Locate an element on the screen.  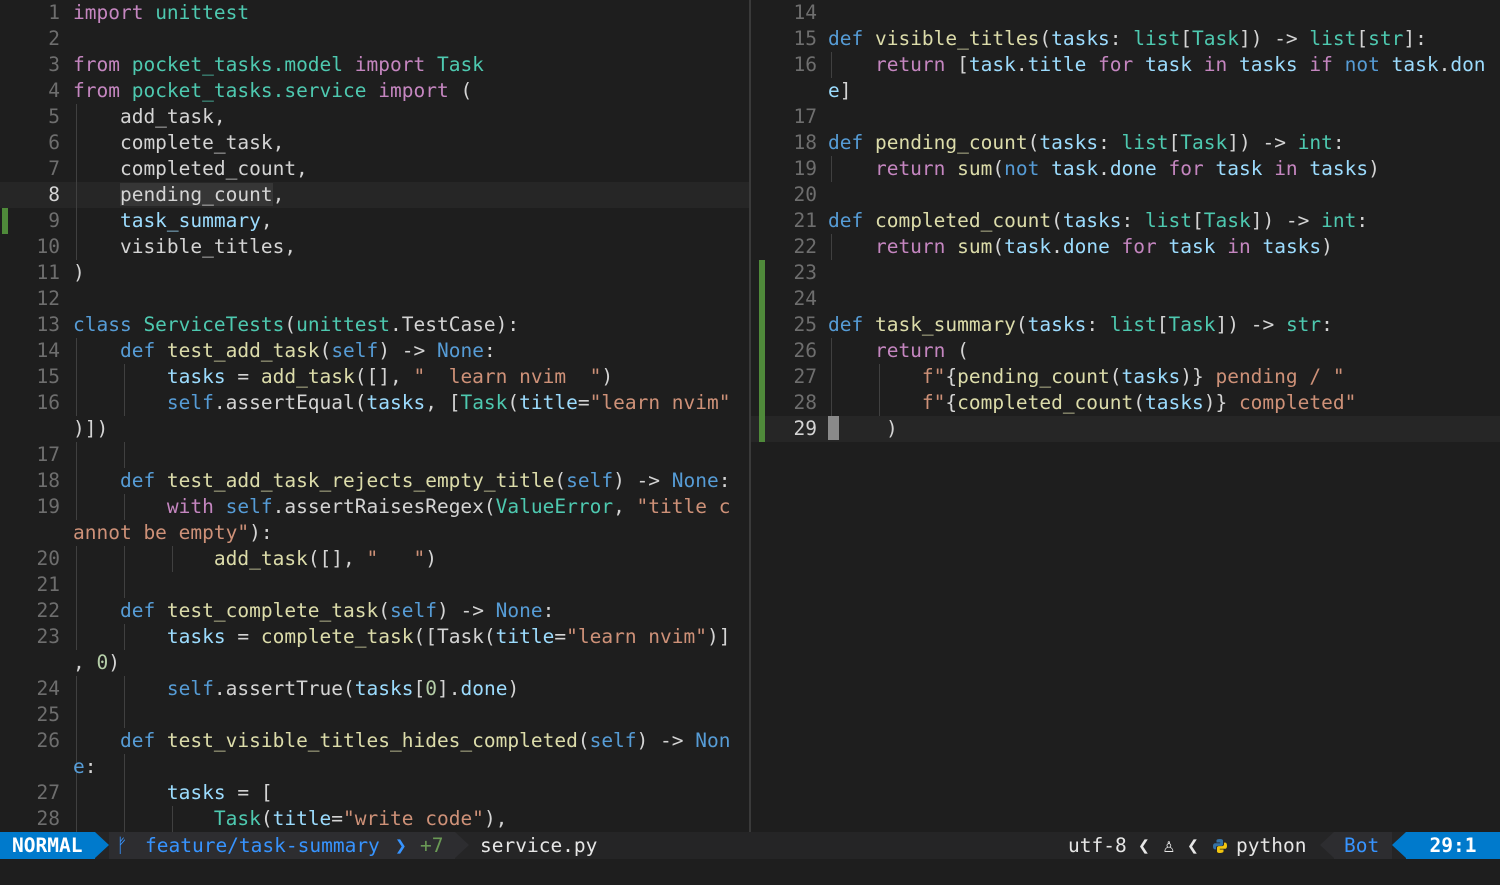
code-line: 4 from pocket_tasks.service import ( is located at coordinates (374, 91).